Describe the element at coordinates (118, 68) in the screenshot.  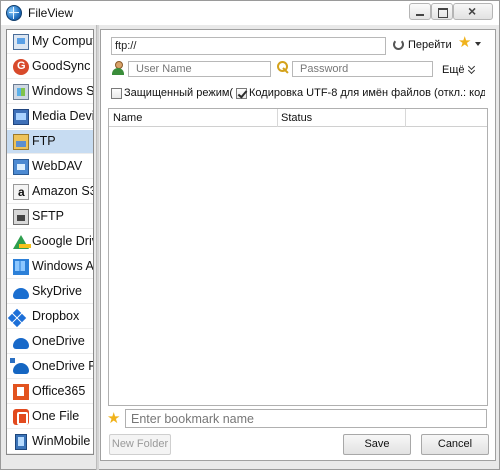
I see `user-icon` at that location.